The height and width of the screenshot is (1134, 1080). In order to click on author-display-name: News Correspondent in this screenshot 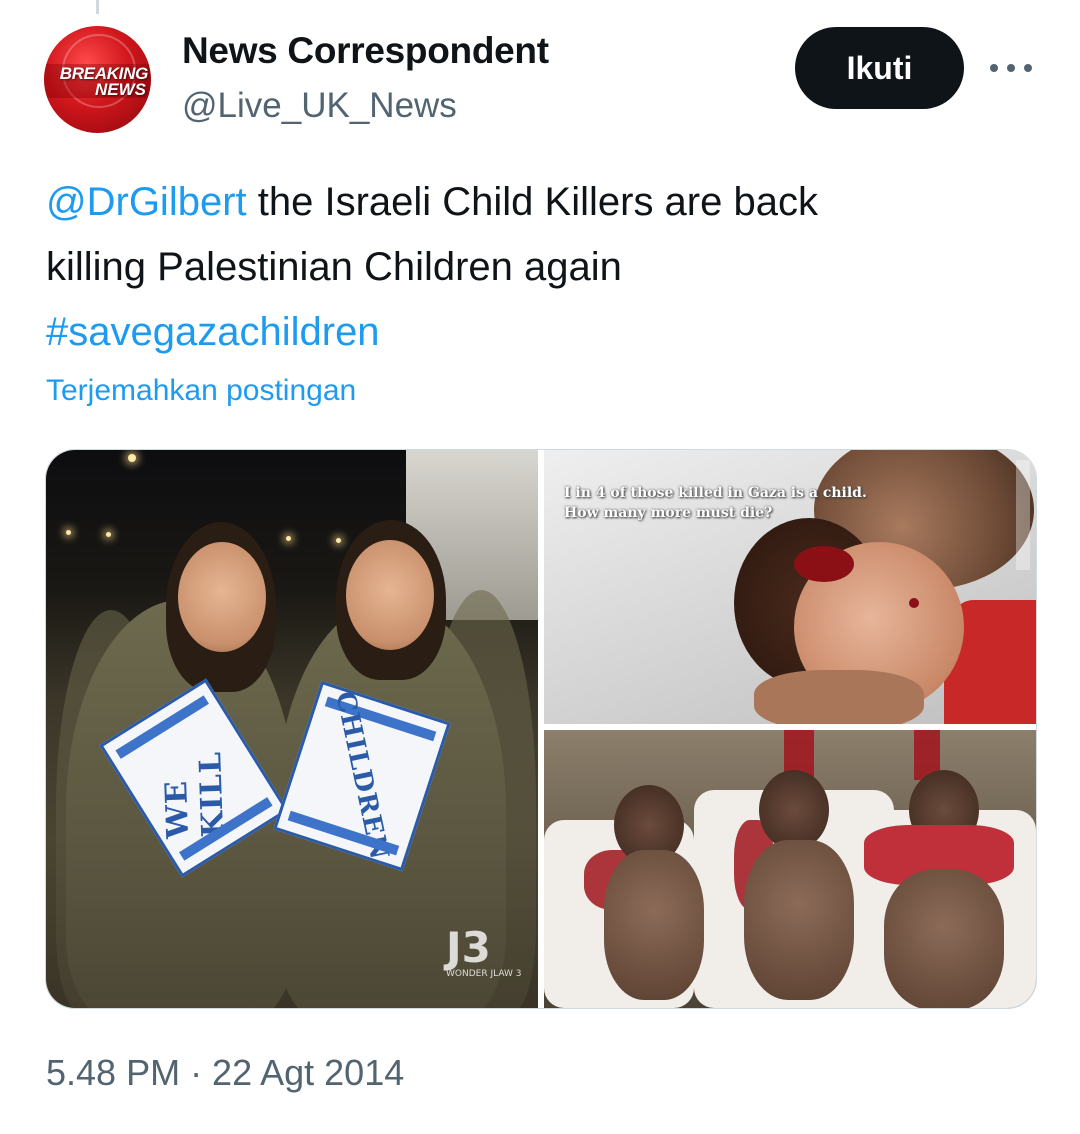, I will do `click(365, 51)`.